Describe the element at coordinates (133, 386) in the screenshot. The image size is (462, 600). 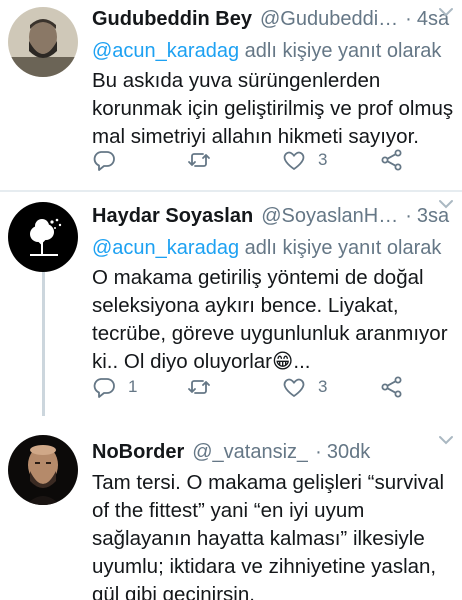
I see `reply-count: 1` at that location.